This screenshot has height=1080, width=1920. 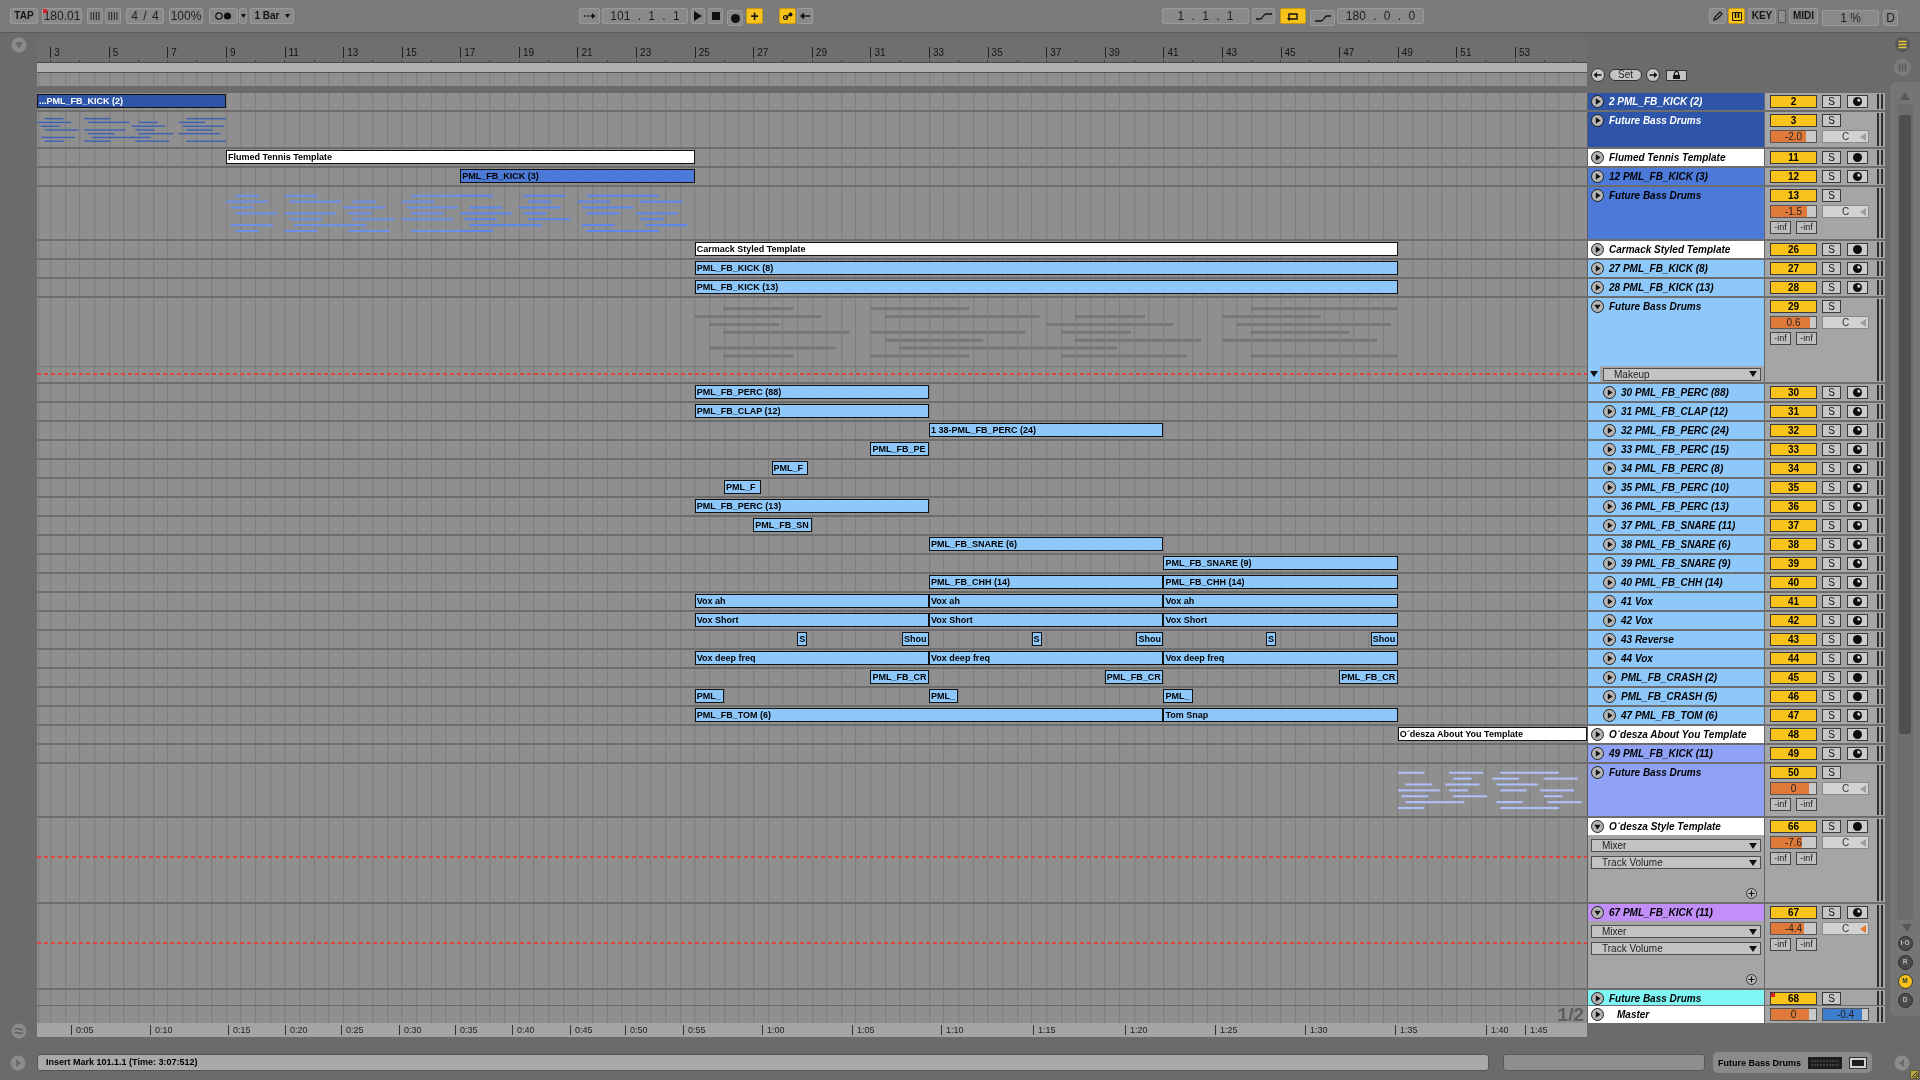 I want to click on clip: PML_FB_TOM (6), so click(x=929, y=715).